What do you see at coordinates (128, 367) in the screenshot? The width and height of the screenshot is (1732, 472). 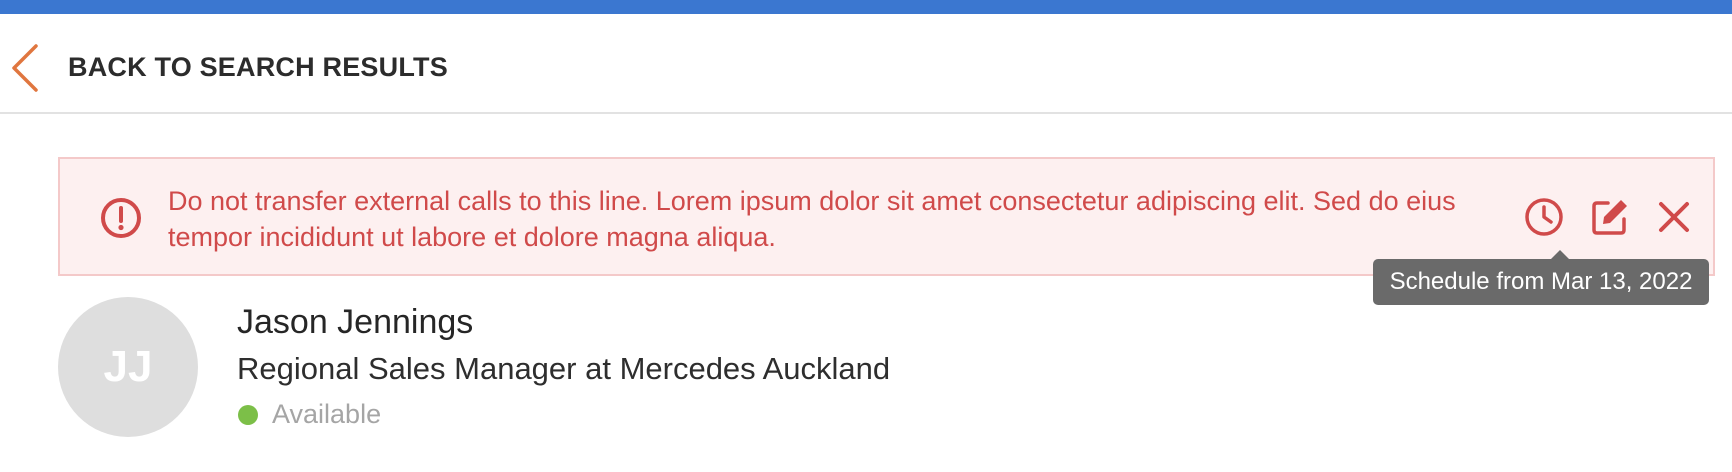 I see `avatar: JJ` at bounding box center [128, 367].